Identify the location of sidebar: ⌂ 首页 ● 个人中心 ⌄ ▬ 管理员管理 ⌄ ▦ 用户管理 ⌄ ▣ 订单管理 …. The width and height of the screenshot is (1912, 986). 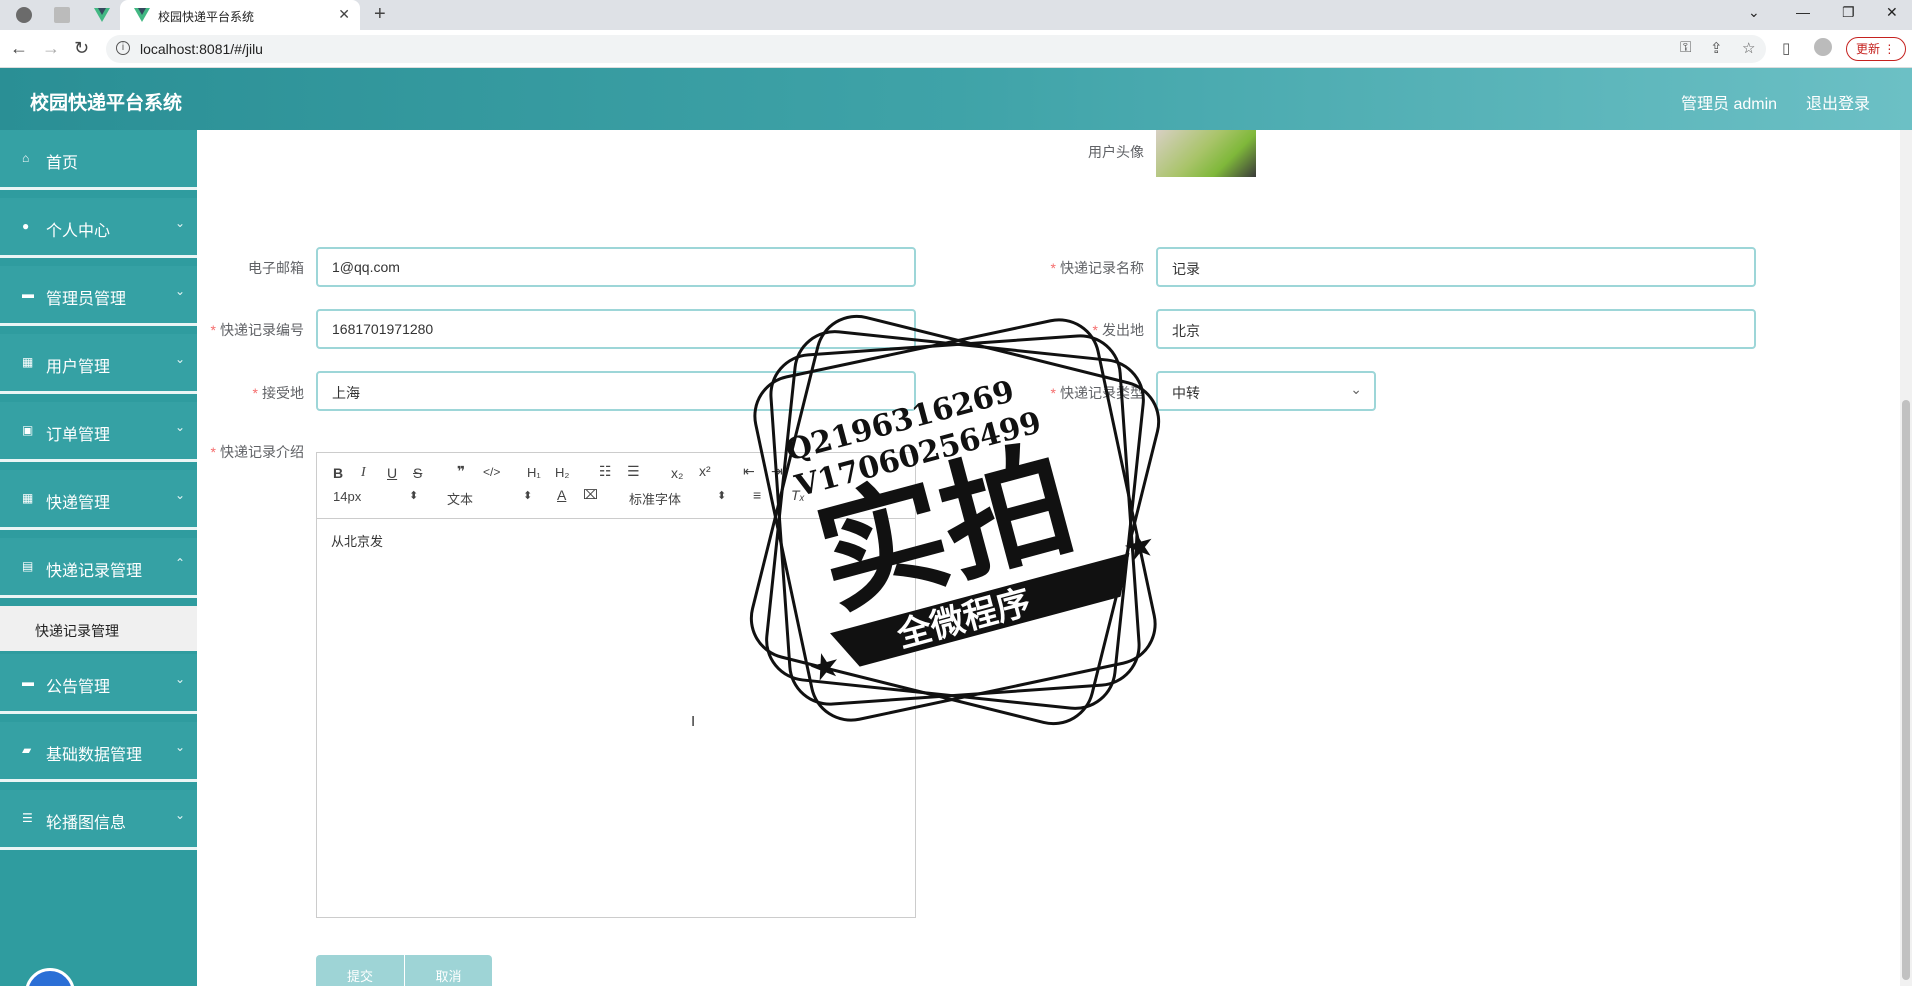
(98, 558).